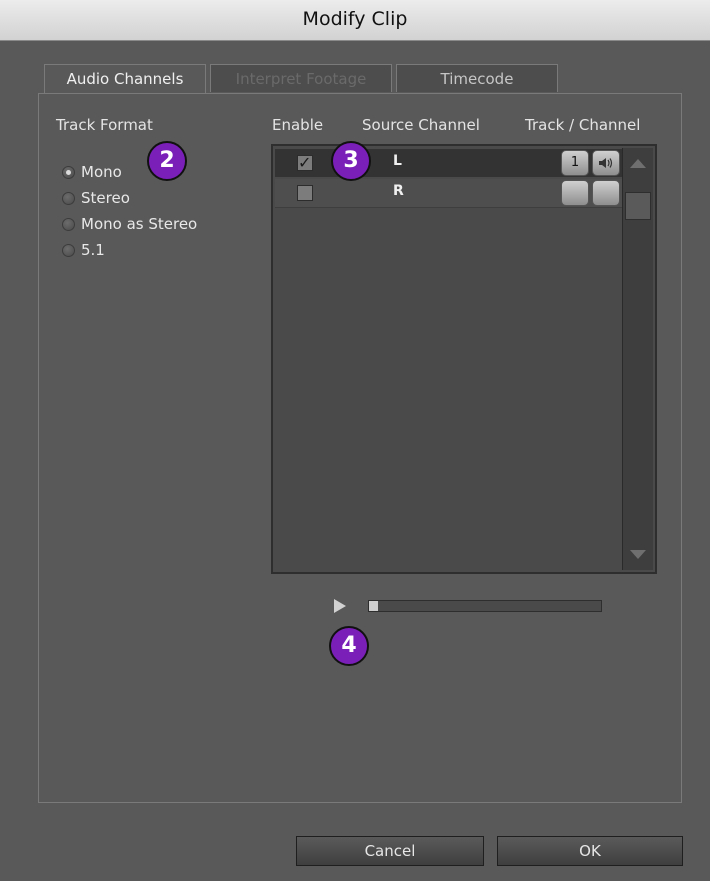 The image size is (710, 881). I want to click on radio-mono-as-stereo: Mono as Stereo, so click(129, 224).